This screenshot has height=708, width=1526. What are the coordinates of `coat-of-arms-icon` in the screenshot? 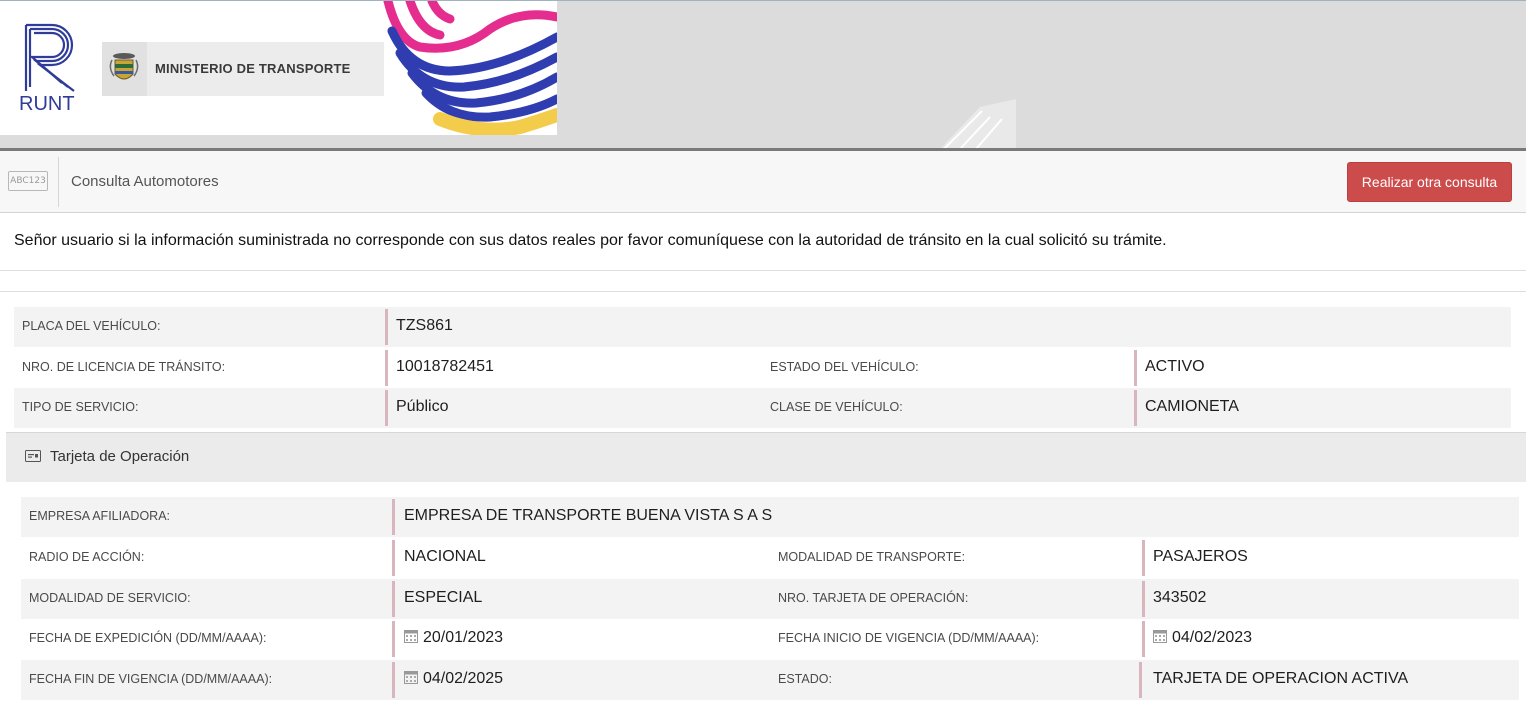 It's located at (124, 69).